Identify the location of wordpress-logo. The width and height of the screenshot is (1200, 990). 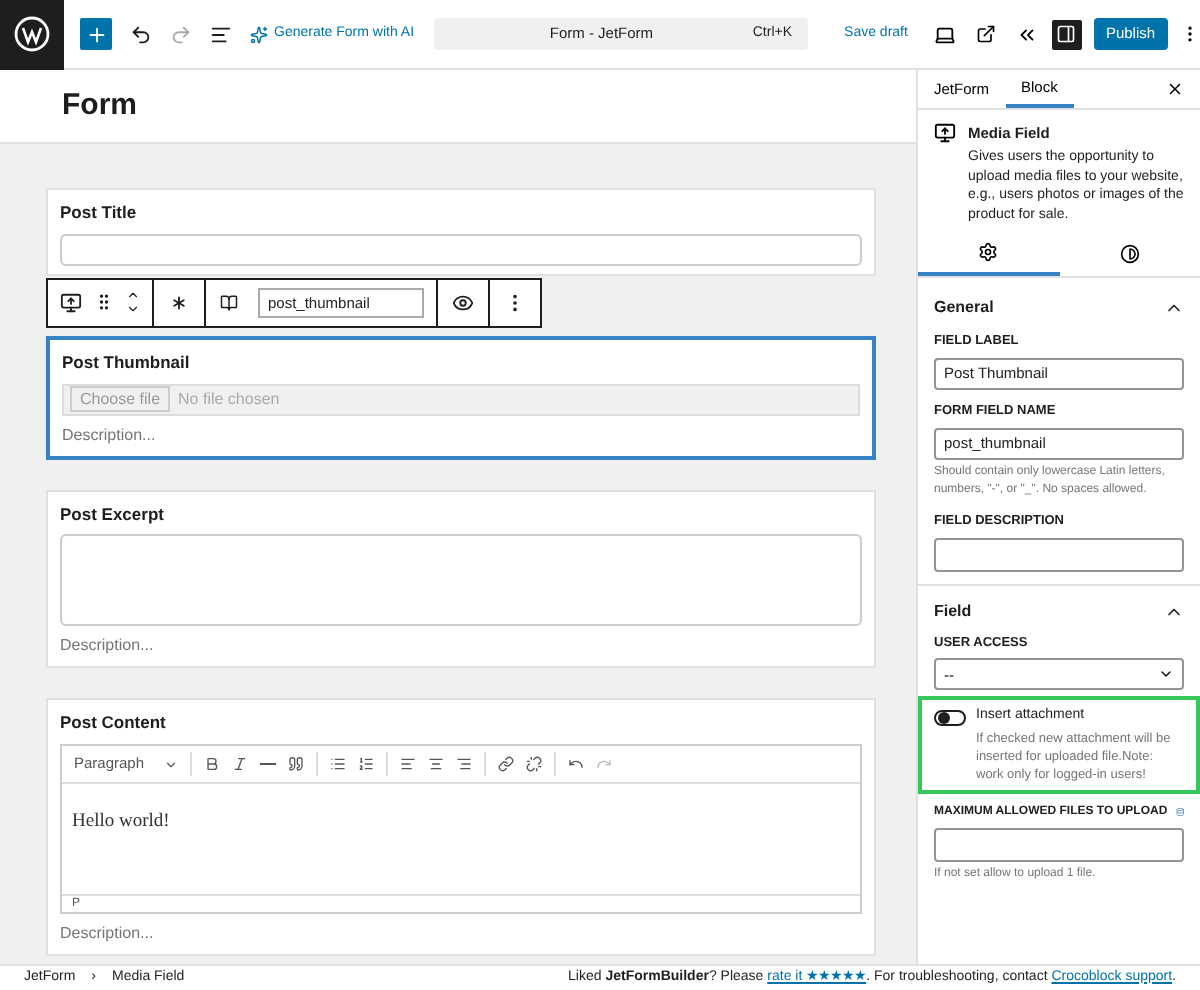
(32, 34).